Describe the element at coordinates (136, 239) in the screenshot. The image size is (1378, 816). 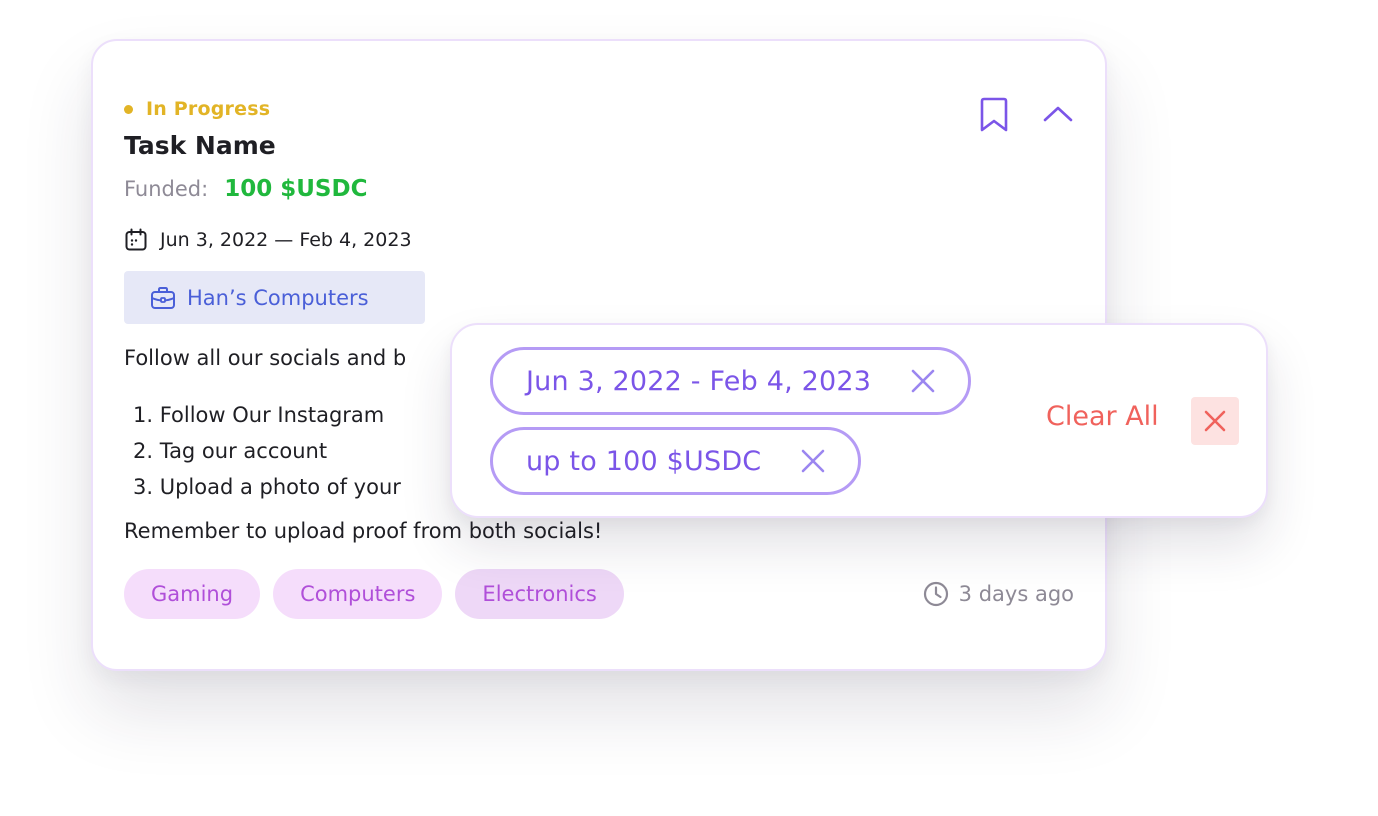
I see `calendar-icon` at that location.